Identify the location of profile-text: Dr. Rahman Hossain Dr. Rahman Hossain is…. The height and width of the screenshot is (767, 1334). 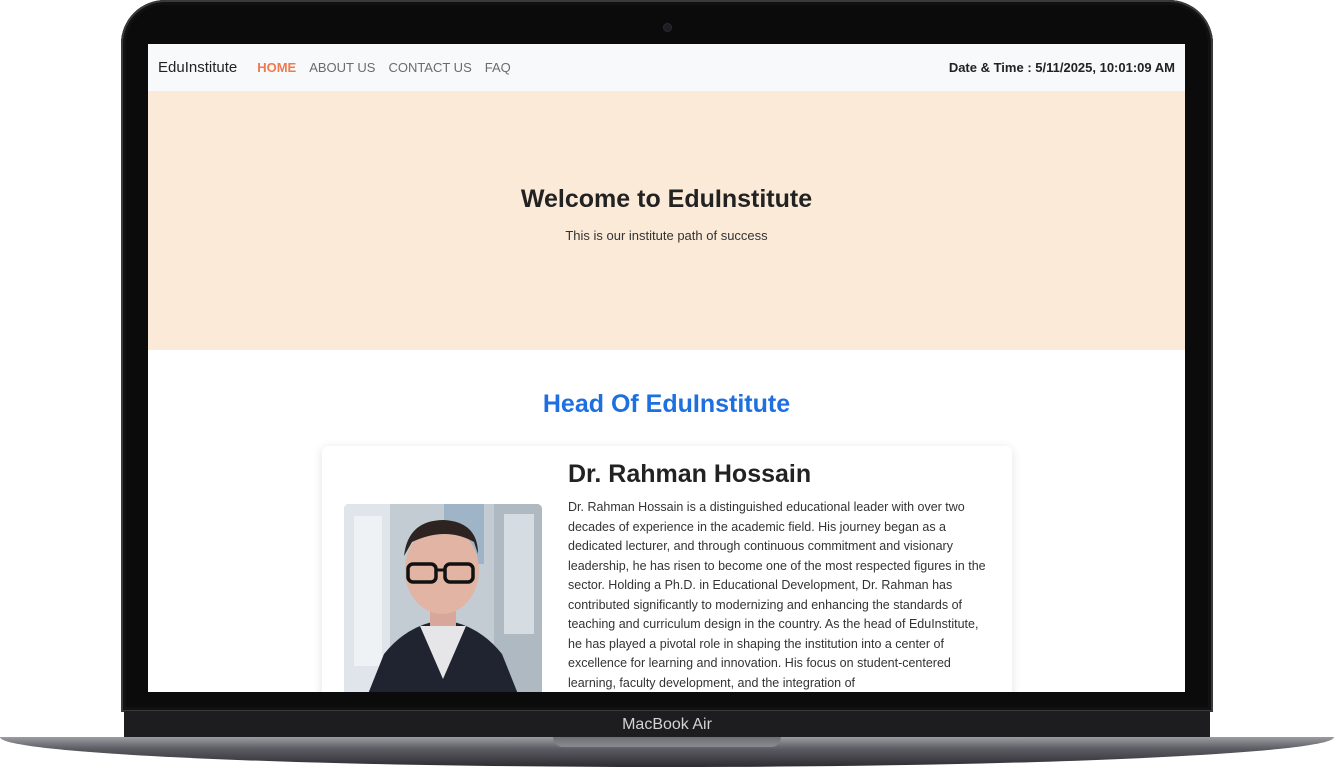
(780, 576).